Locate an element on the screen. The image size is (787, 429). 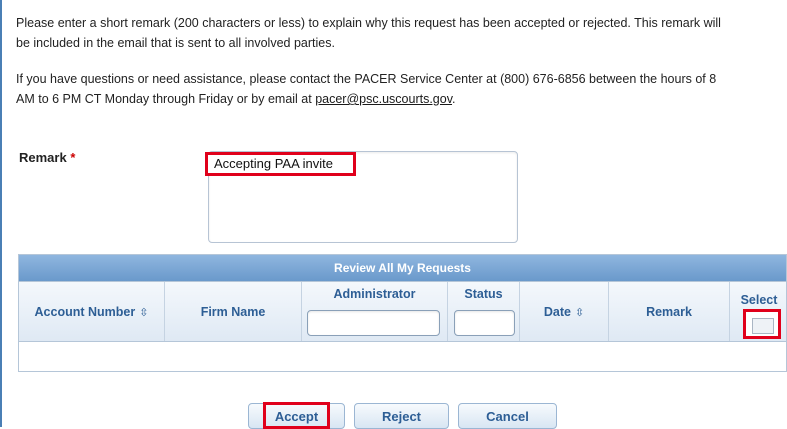
column-account-number: Account Number ⇳ is located at coordinates (92, 311).